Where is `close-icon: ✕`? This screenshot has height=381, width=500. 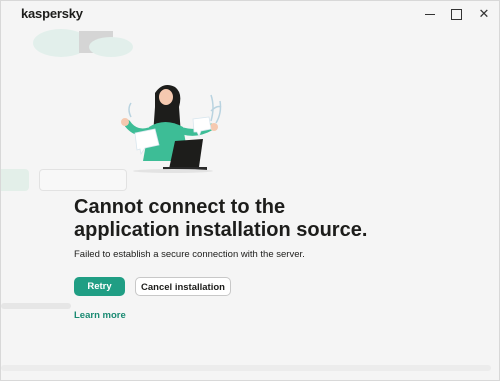
close-icon: ✕ is located at coordinates (484, 13).